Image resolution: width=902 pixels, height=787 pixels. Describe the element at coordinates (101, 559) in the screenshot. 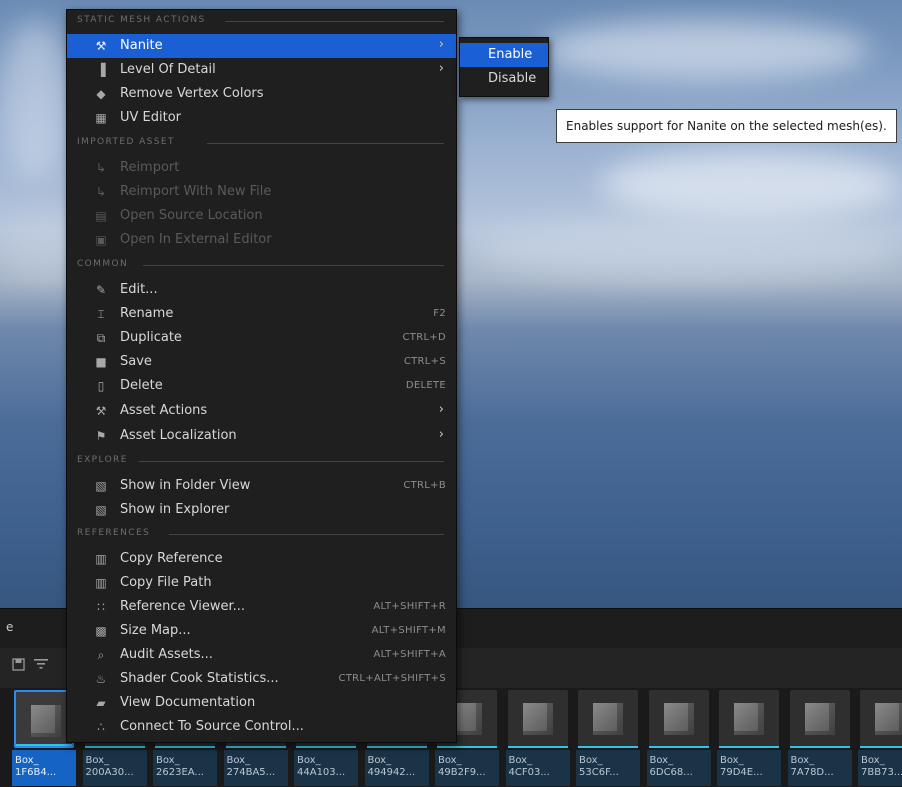

I see `copy-reference-icon: ▥` at that location.